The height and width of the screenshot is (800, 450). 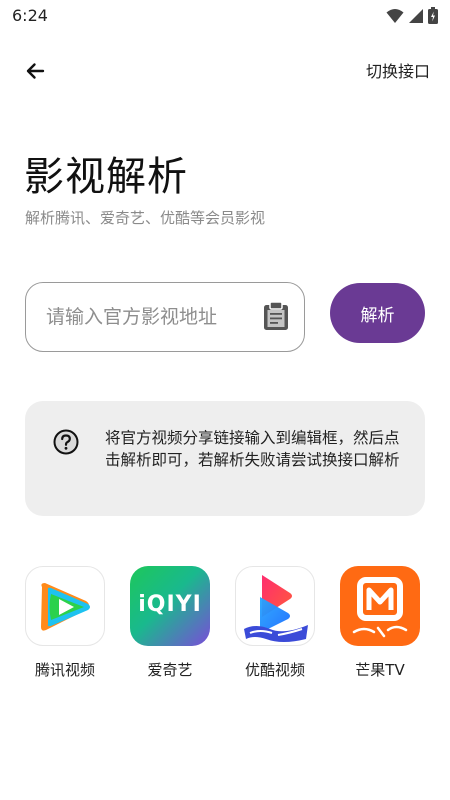 I want to click on platform-tencent-video: 腾讯视频, so click(x=65, y=623).